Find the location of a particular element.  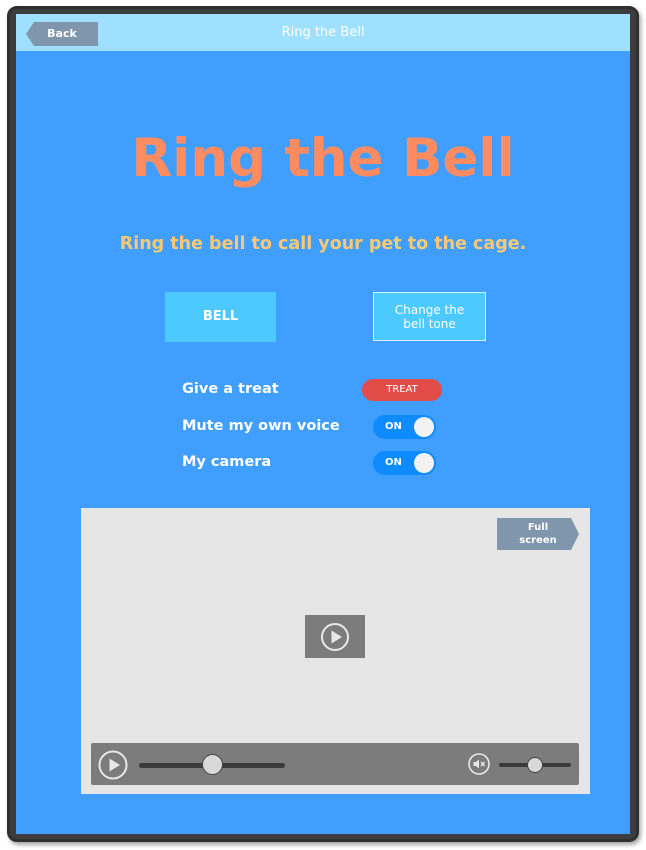

camera-toggle-state: ON is located at coordinates (393, 462).